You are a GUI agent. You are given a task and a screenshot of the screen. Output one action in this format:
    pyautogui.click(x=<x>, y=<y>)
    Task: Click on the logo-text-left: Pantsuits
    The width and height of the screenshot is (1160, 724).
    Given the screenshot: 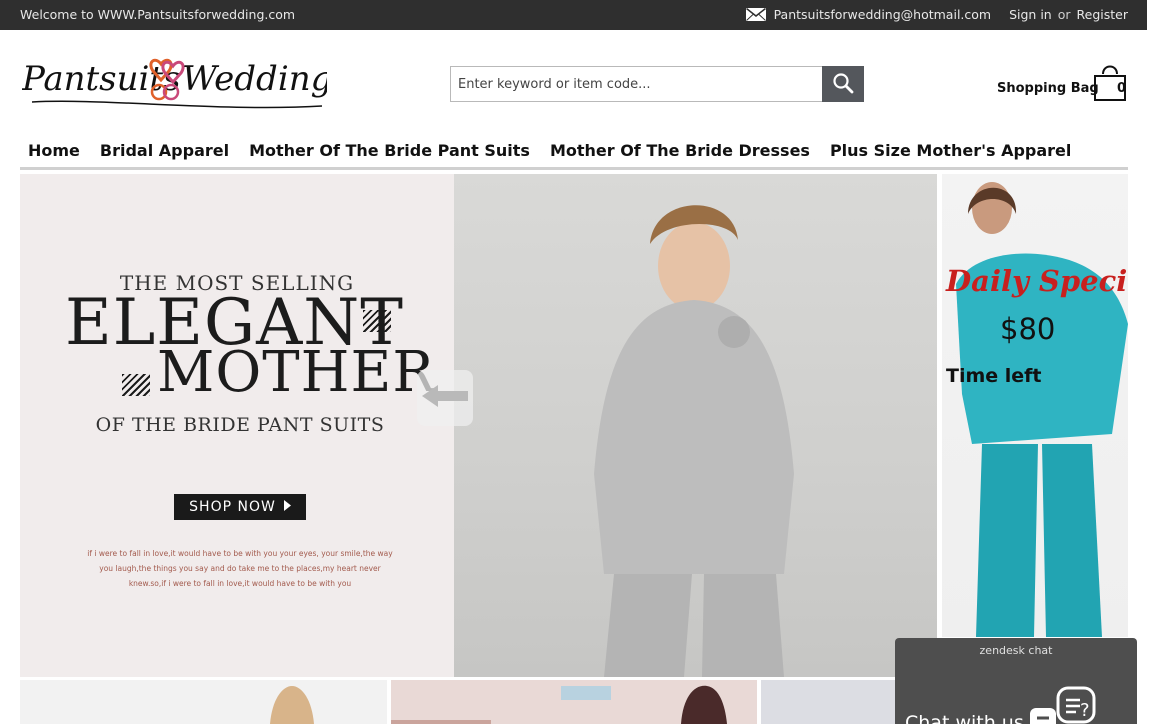 What is the action you would take?
    pyautogui.click(x=101, y=79)
    